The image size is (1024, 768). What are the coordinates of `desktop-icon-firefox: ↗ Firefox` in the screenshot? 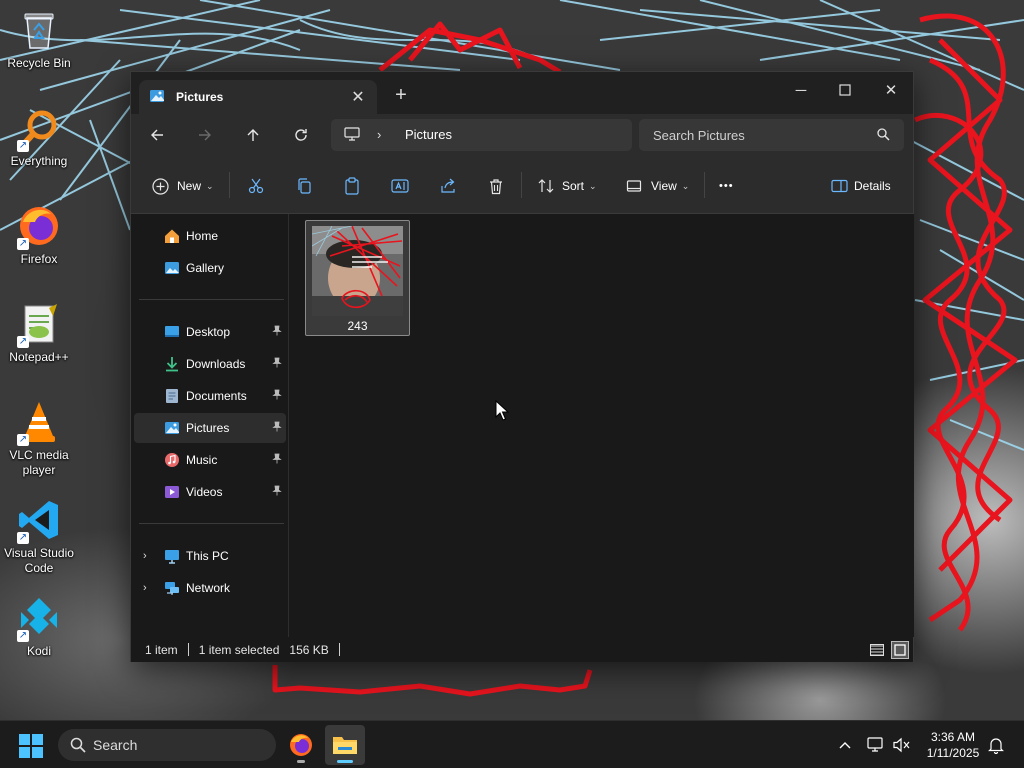 It's located at (39, 234).